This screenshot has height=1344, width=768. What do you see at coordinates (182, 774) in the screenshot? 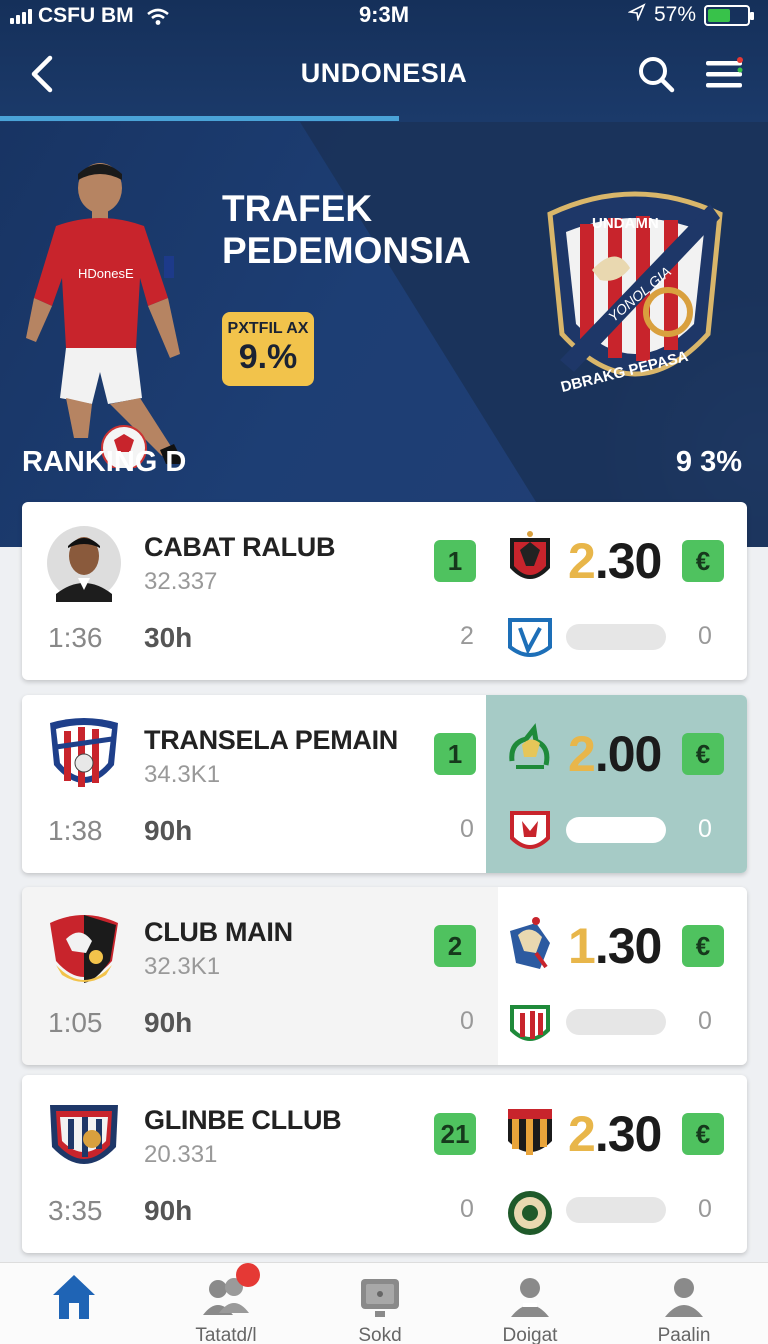
I see `team-stat: 34.3K1` at bounding box center [182, 774].